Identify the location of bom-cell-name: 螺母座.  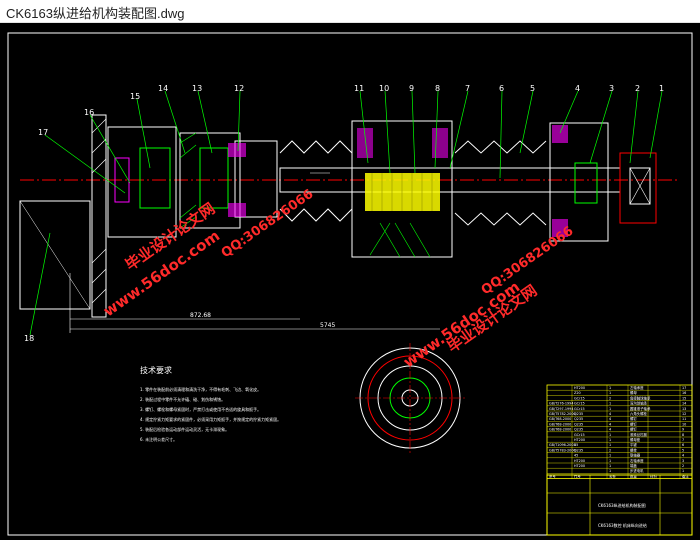
(635, 439).